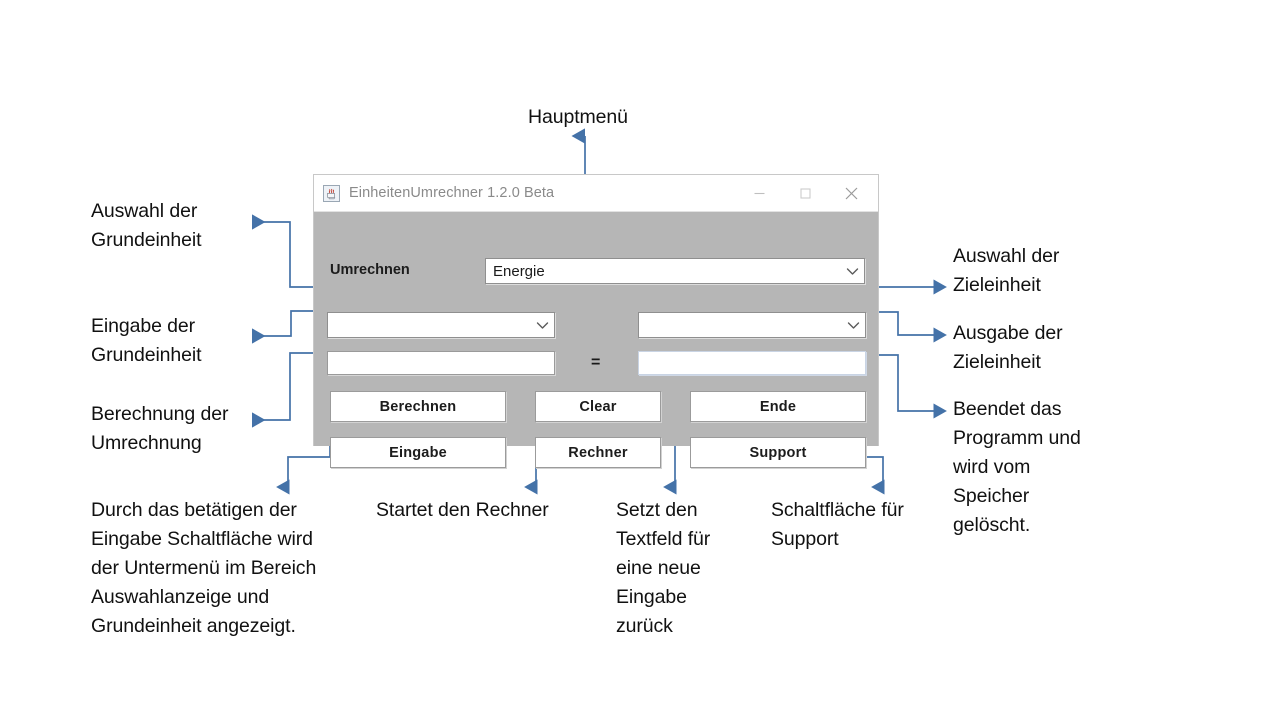 The image size is (1280, 720). Describe the element at coordinates (441, 363) in the screenshot. I see `source-value-input` at that location.